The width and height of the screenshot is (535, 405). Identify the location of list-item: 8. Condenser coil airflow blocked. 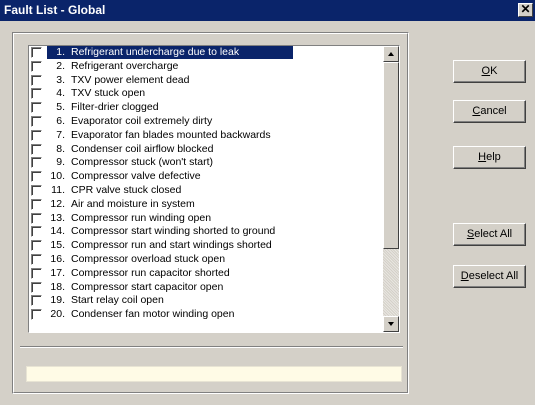
(206, 150).